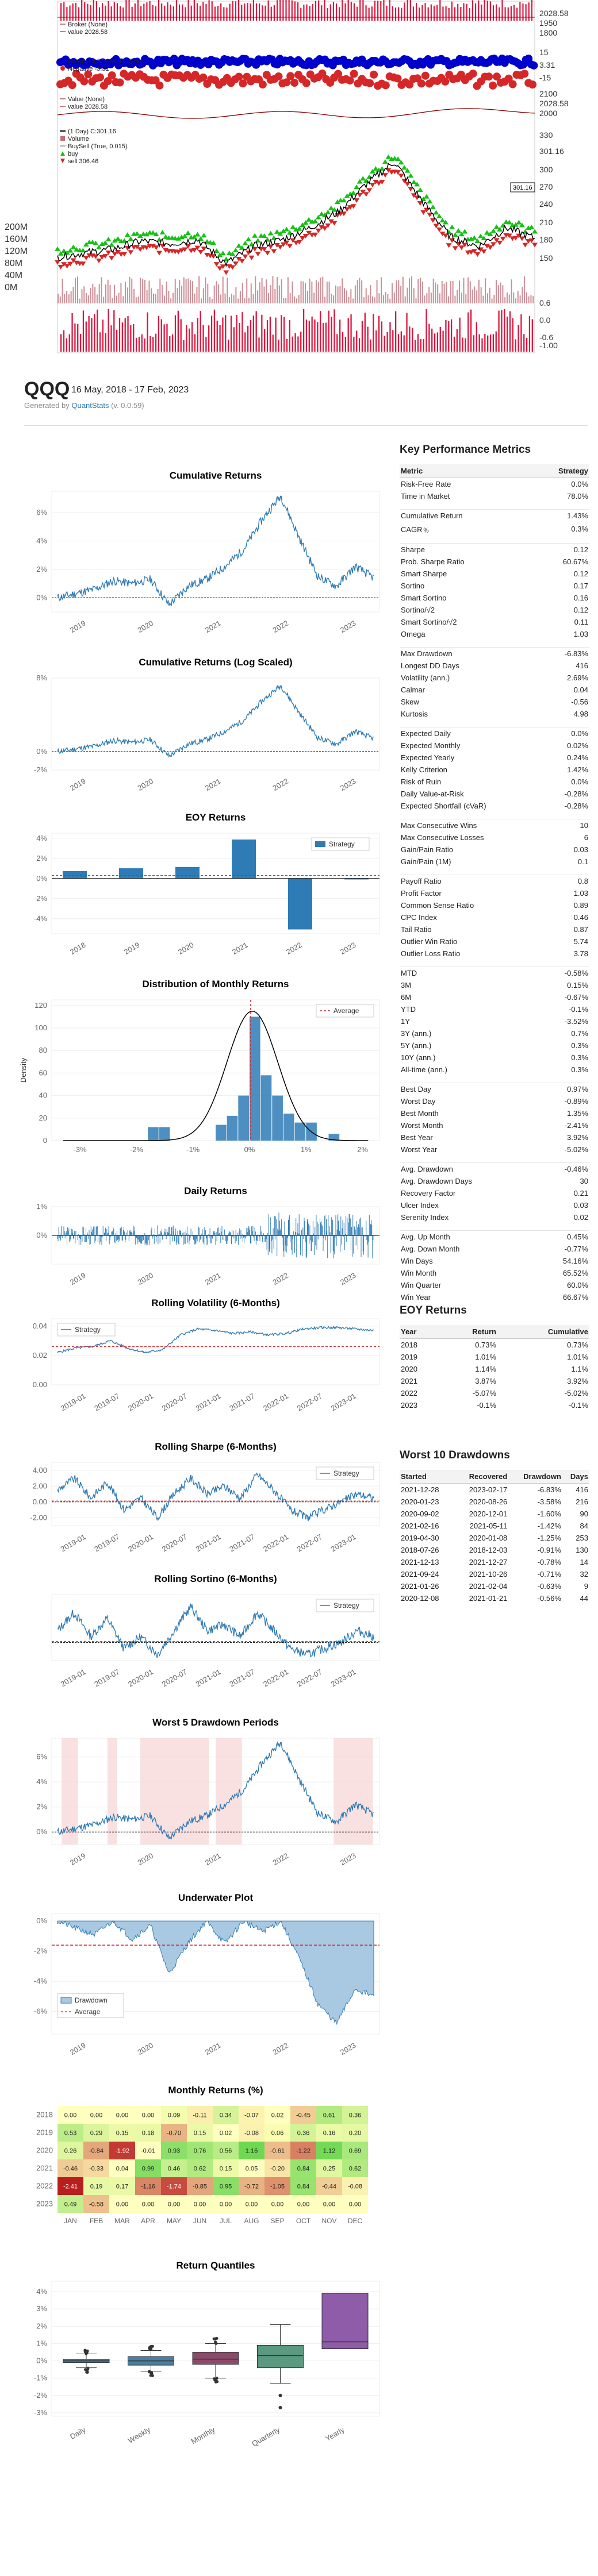  I want to click on table-cell: 0.17, so click(580, 586).